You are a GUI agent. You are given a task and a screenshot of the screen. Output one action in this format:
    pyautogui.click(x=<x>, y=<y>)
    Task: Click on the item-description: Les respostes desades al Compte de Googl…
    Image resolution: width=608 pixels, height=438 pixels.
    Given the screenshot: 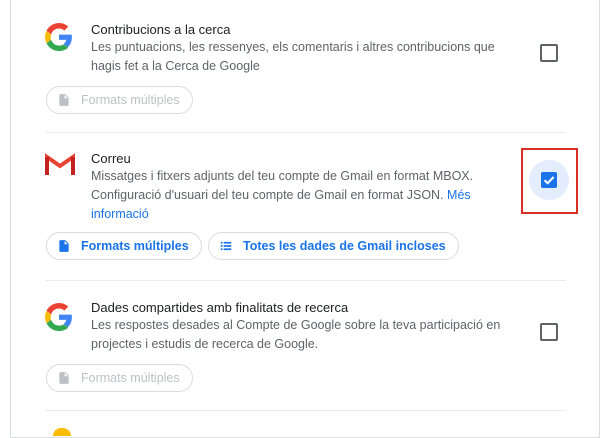 What is the action you would take?
    pyautogui.click(x=296, y=334)
    